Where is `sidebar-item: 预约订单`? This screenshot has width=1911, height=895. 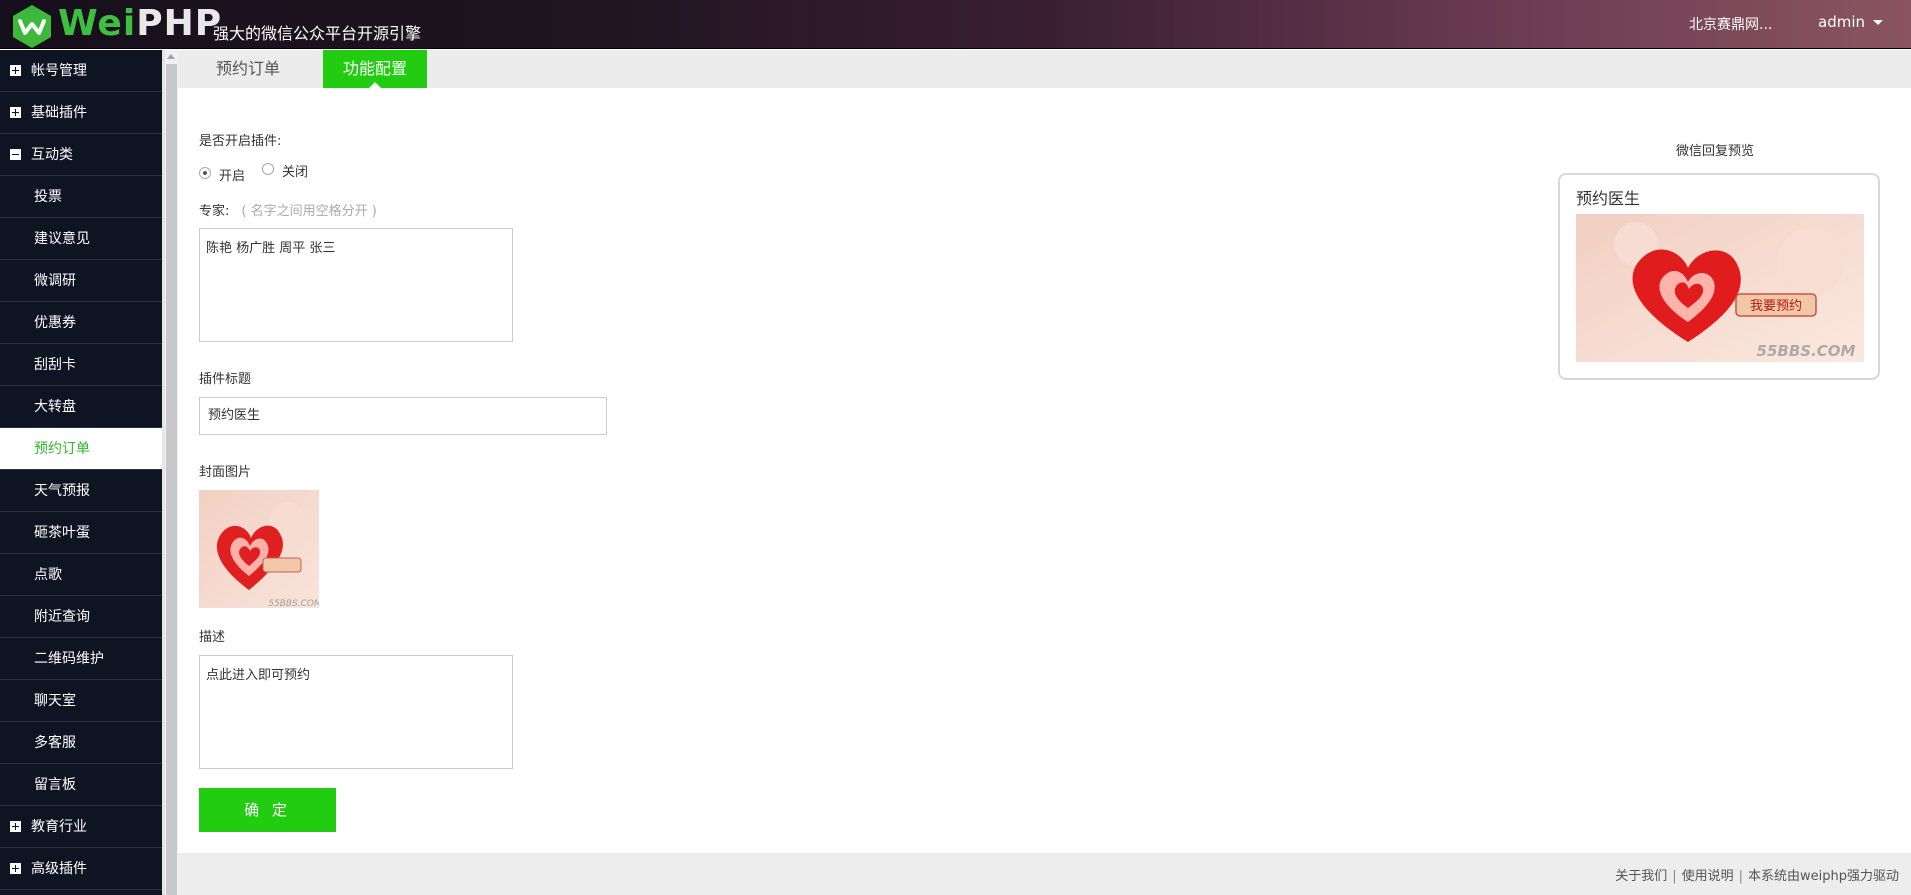 sidebar-item: 预约订单 is located at coordinates (81, 449).